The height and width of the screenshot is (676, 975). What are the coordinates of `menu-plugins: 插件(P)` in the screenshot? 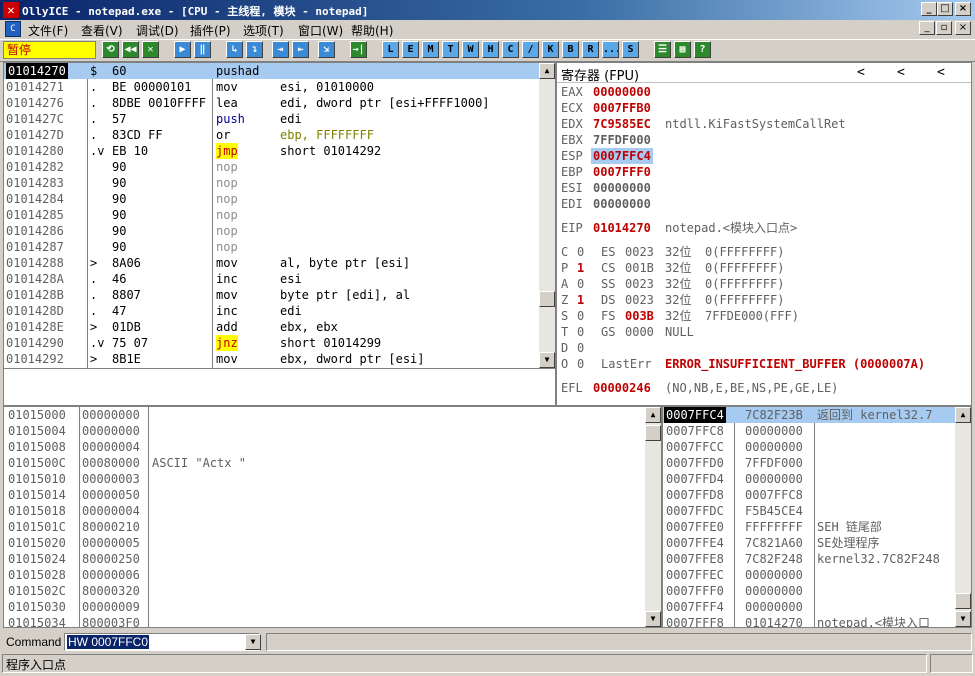 It's located at (210, 30).